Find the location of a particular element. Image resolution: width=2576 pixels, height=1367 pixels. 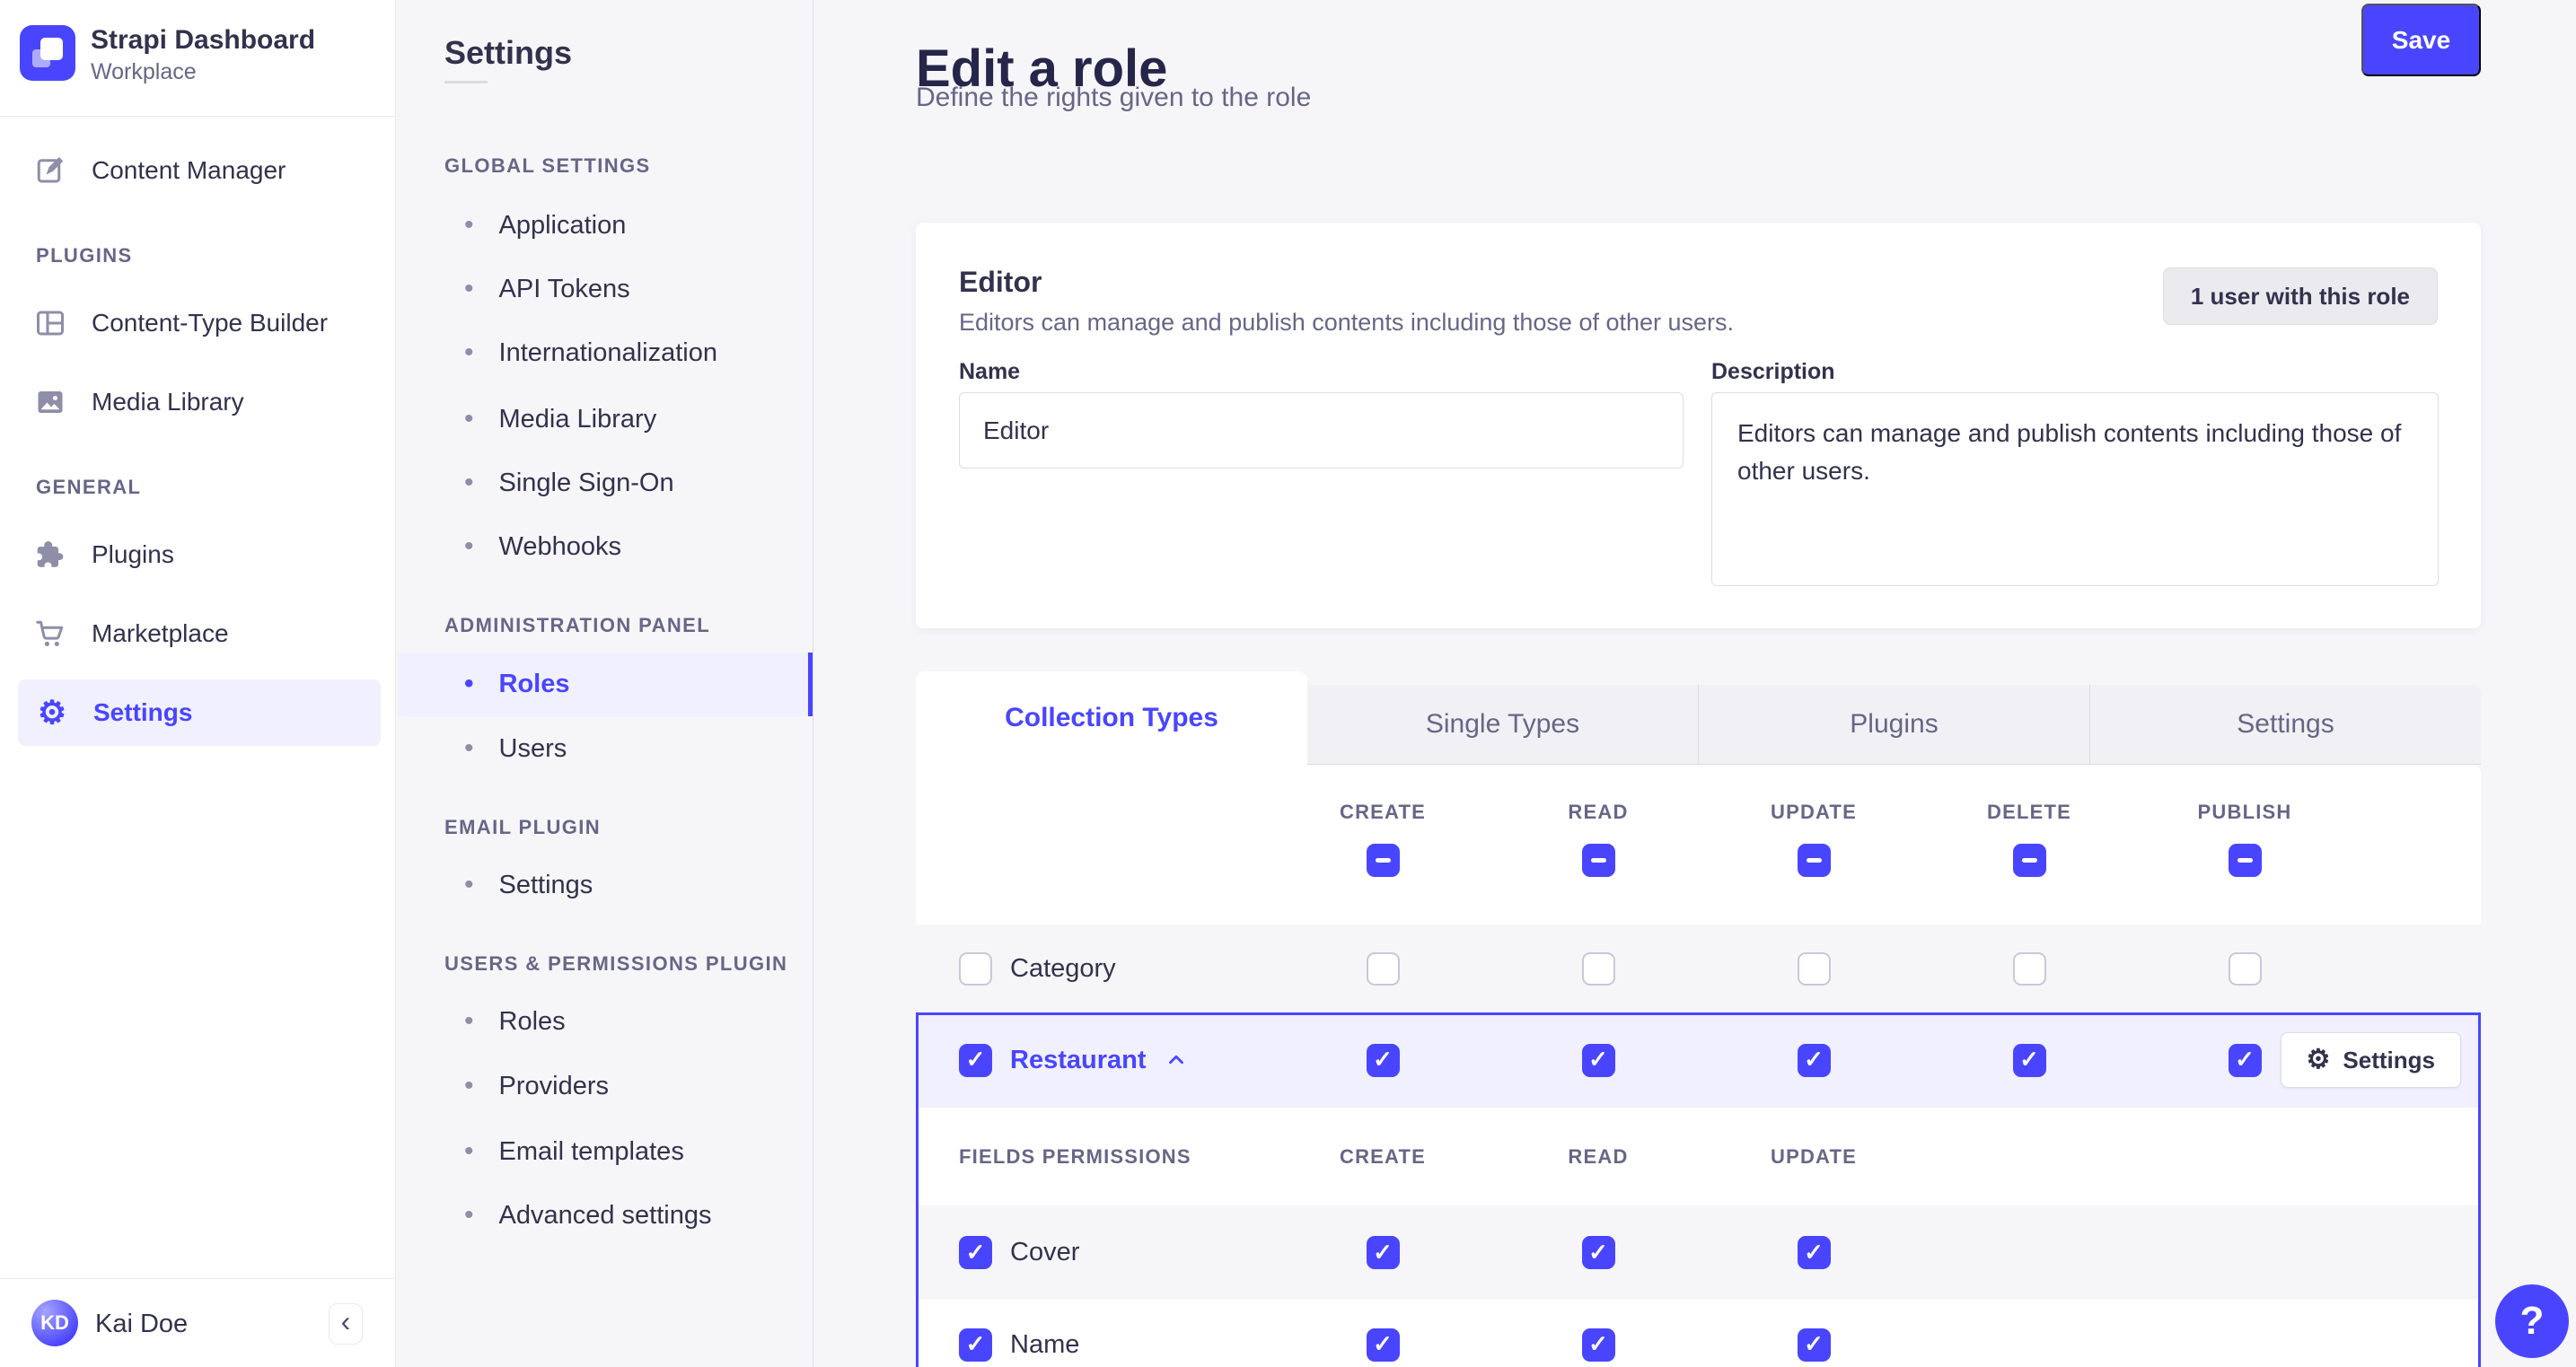

subnav-item-label-wrap: • Roles is located at coordinates (517, 684).